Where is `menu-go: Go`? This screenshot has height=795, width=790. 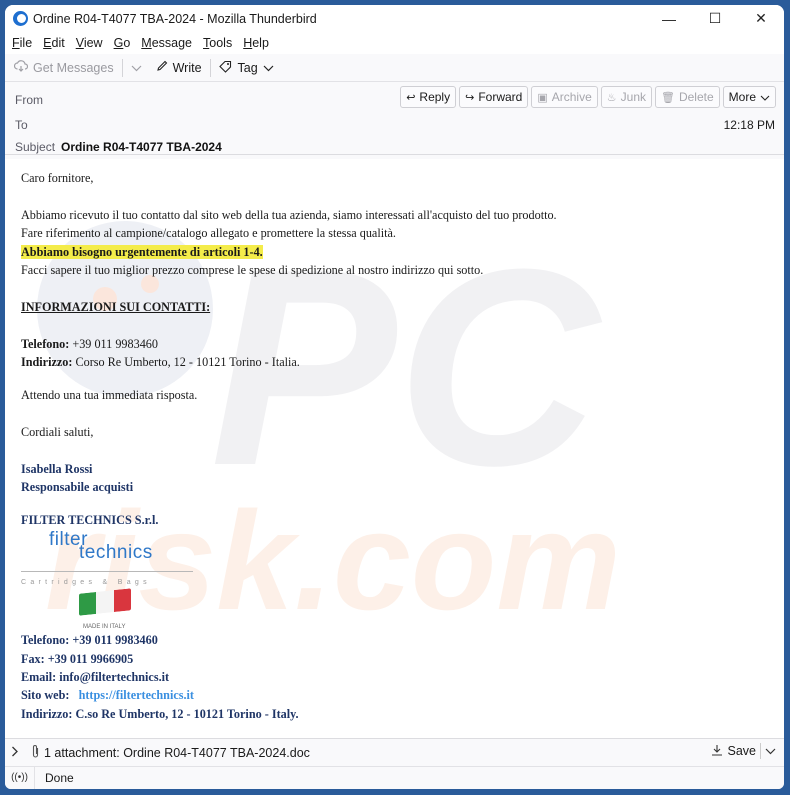
menu-go: Go is located at coordinates (122, 43).